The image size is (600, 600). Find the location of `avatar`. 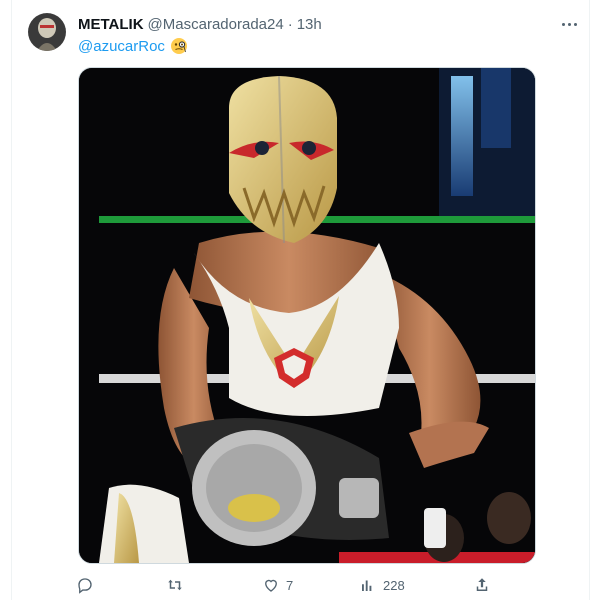

avatar is located at coordinates (47, 32).